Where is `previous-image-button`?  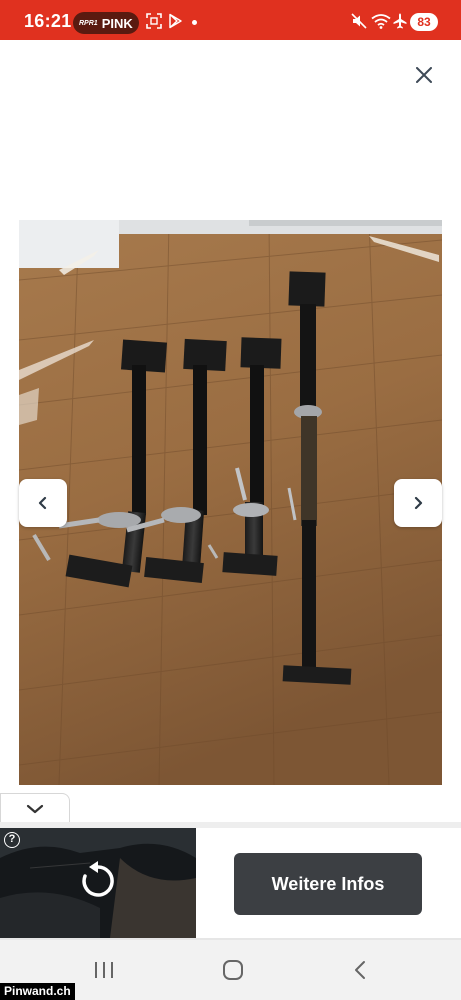
previous-image-button is located at coordinates (43, 503).